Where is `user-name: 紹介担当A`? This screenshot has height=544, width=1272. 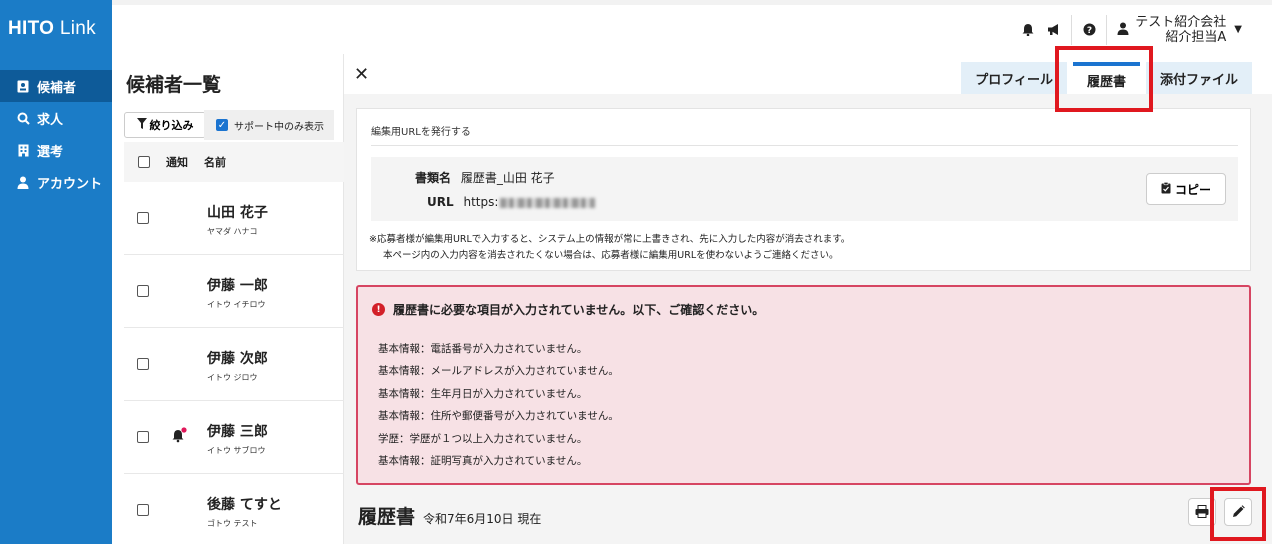
user-name: 紹介担当A is located at coordinates (1196, 37).